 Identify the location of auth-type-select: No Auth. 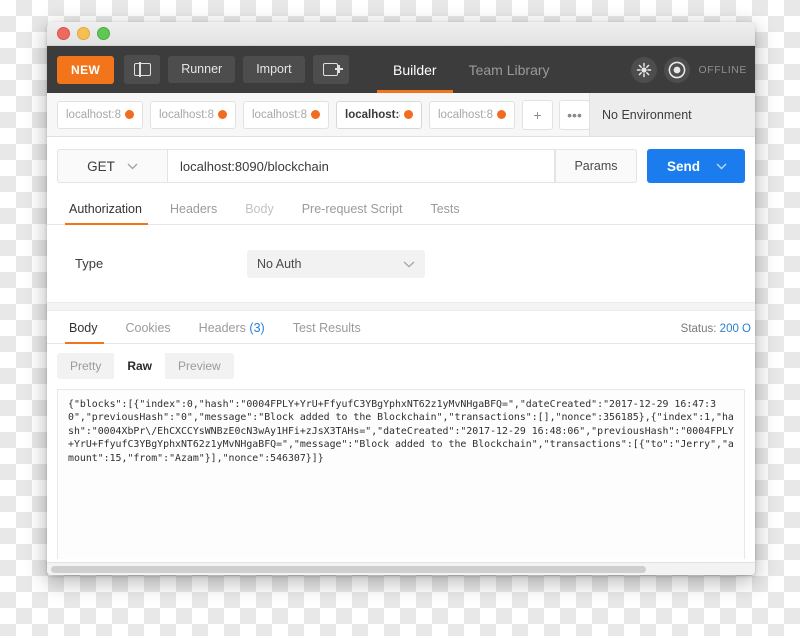
(336, 263).